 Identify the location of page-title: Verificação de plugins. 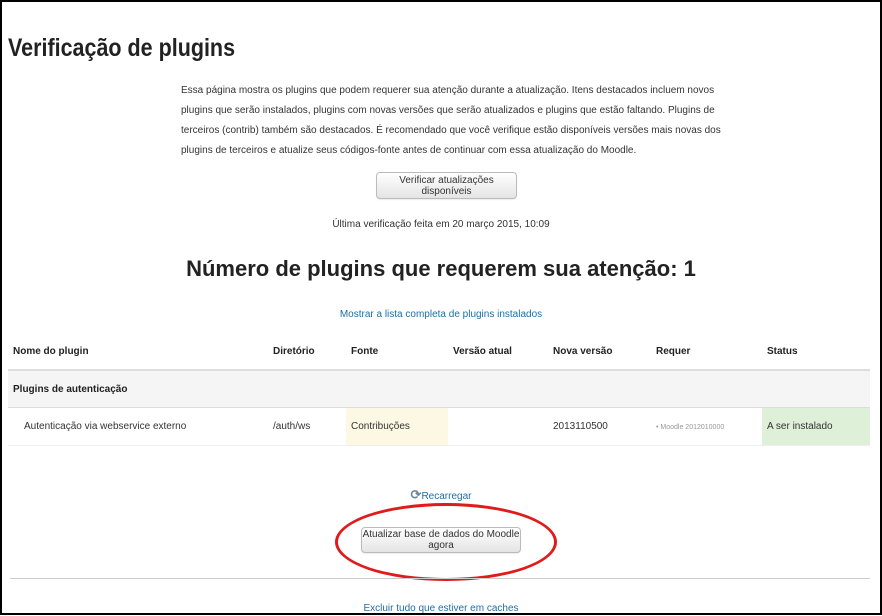
(122, 48).